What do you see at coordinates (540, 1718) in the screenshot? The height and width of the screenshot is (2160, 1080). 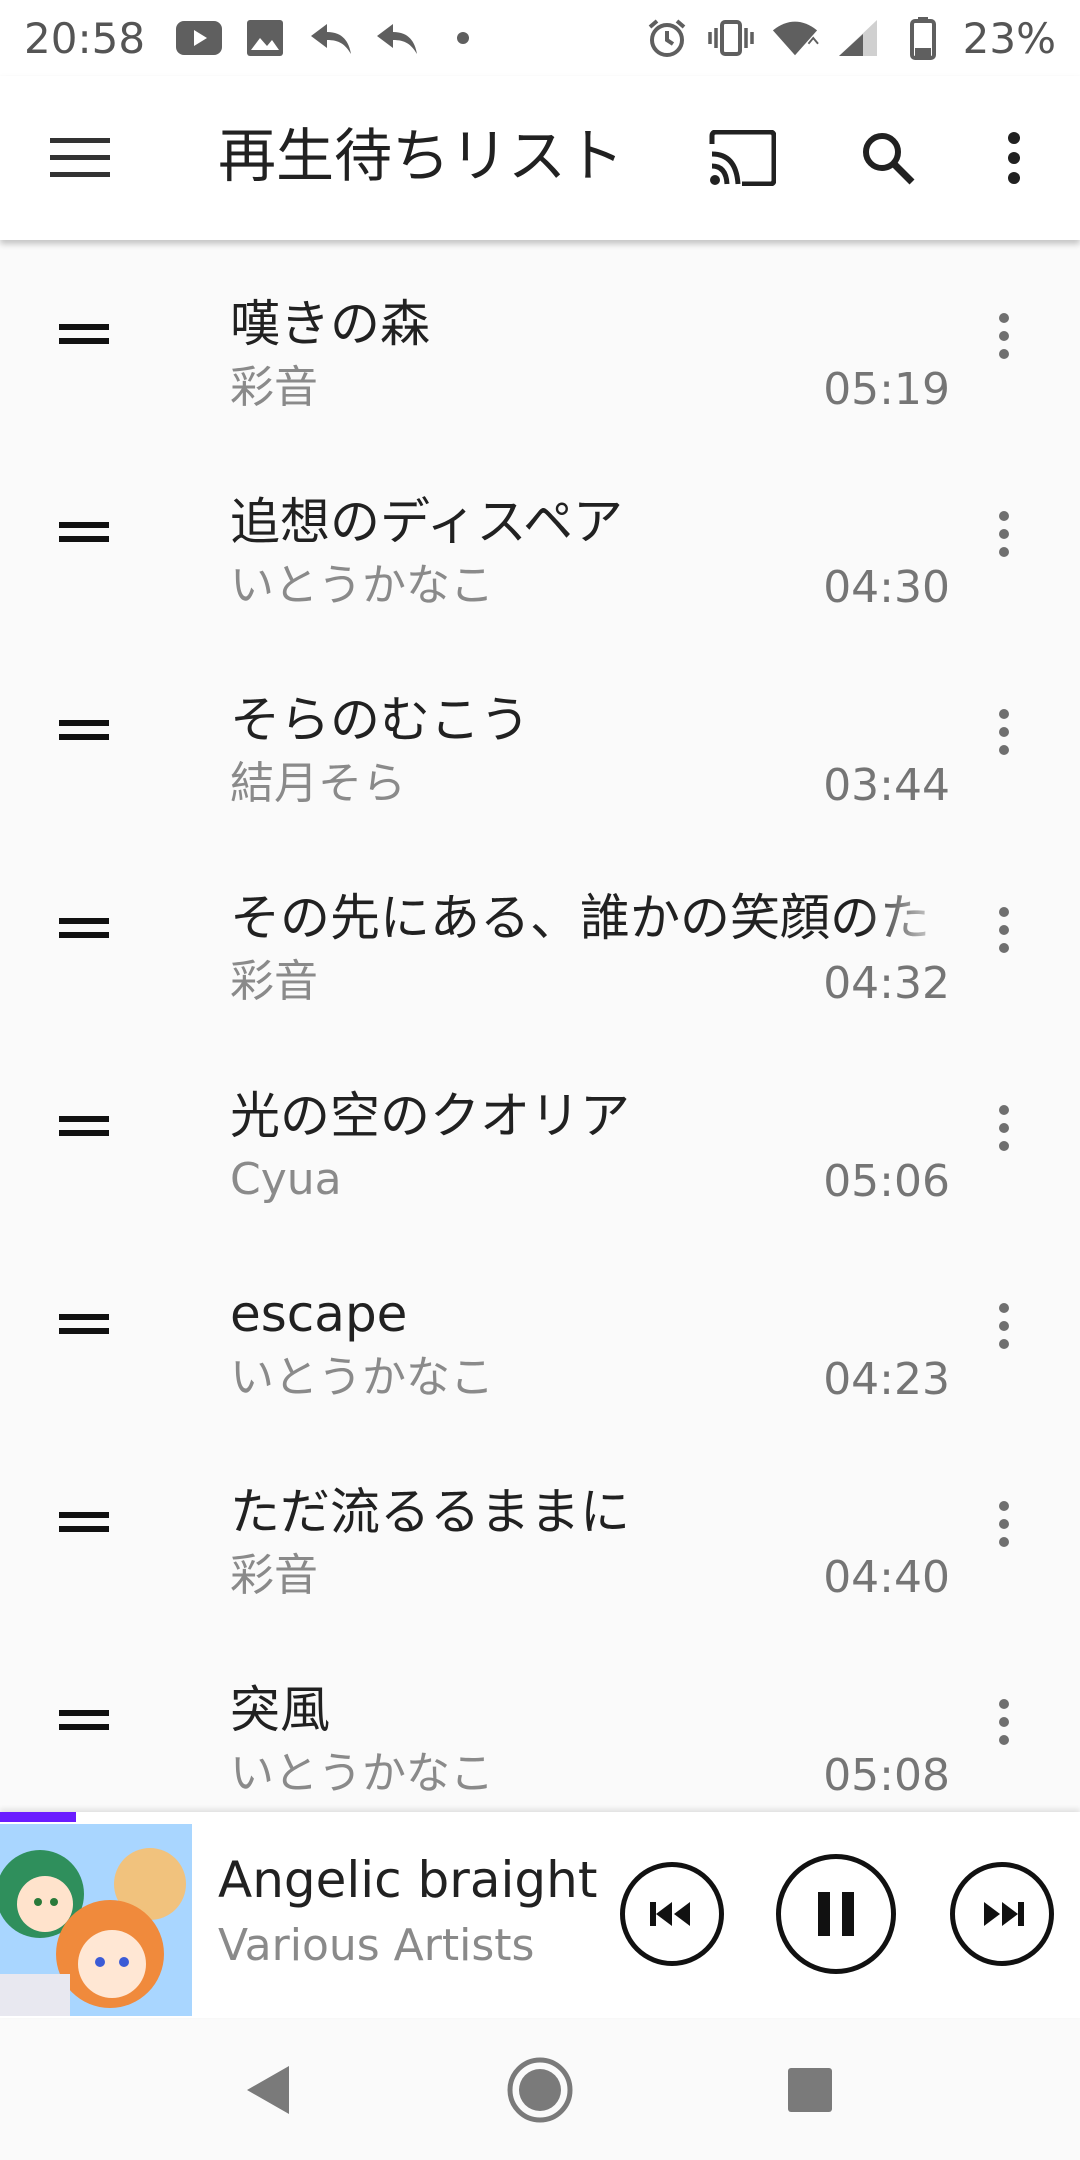 I see `queue-item: 突風 いとうかなこ 05:08` at bounding box center [540, 1718].